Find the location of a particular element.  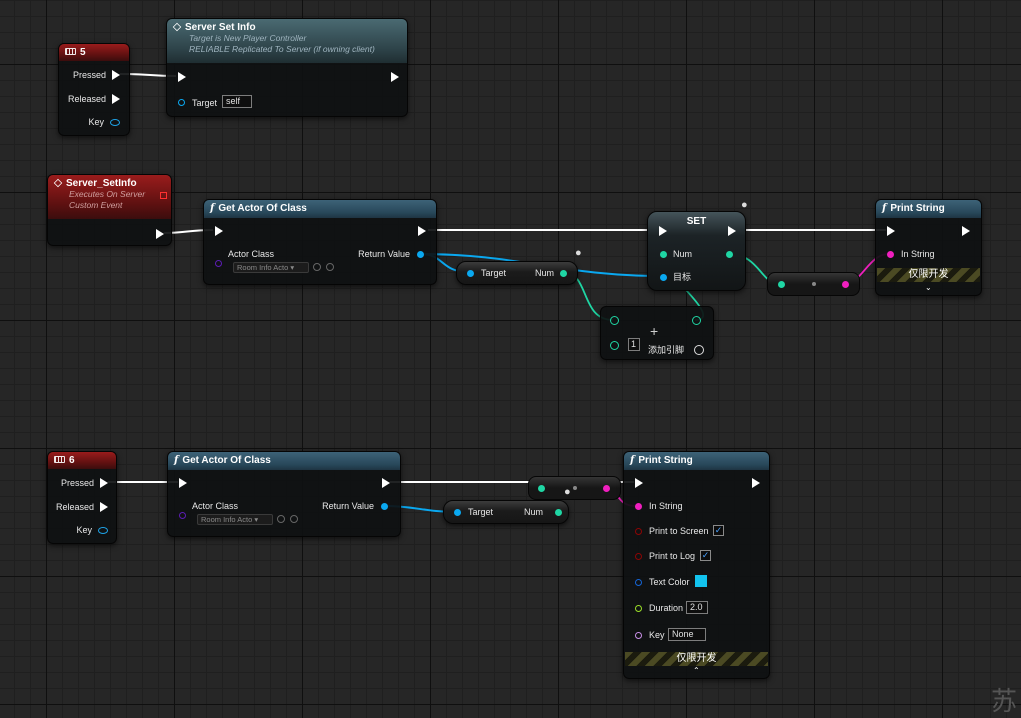

target-label: 目标 is located at coordinates (682, 277).